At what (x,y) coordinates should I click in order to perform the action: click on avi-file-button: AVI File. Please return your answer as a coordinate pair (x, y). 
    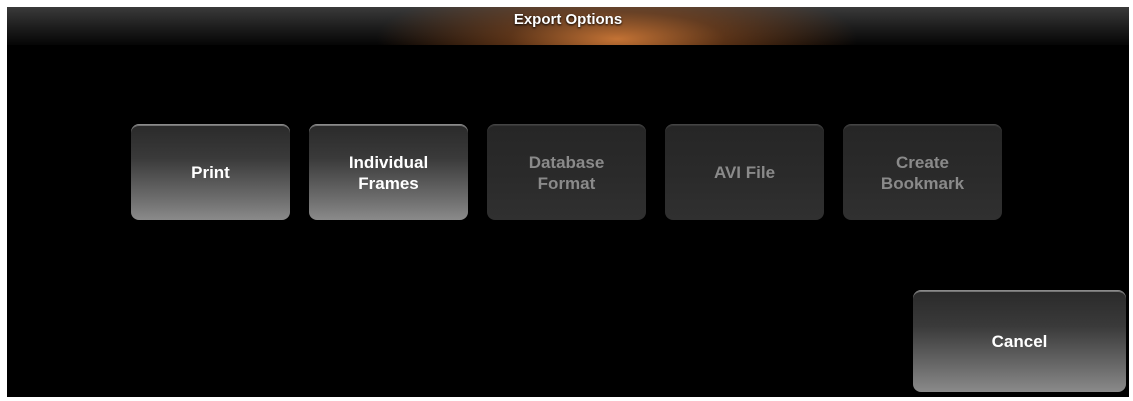
    Looking at the image, I should click on (744, 172).